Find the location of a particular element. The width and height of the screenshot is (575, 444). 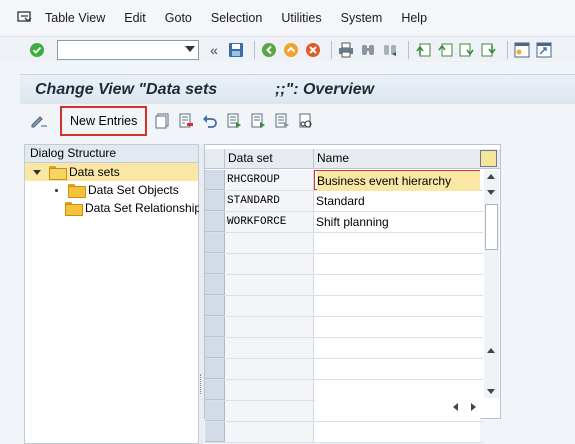

system-menu-icon is located at coordinates (27, 18).